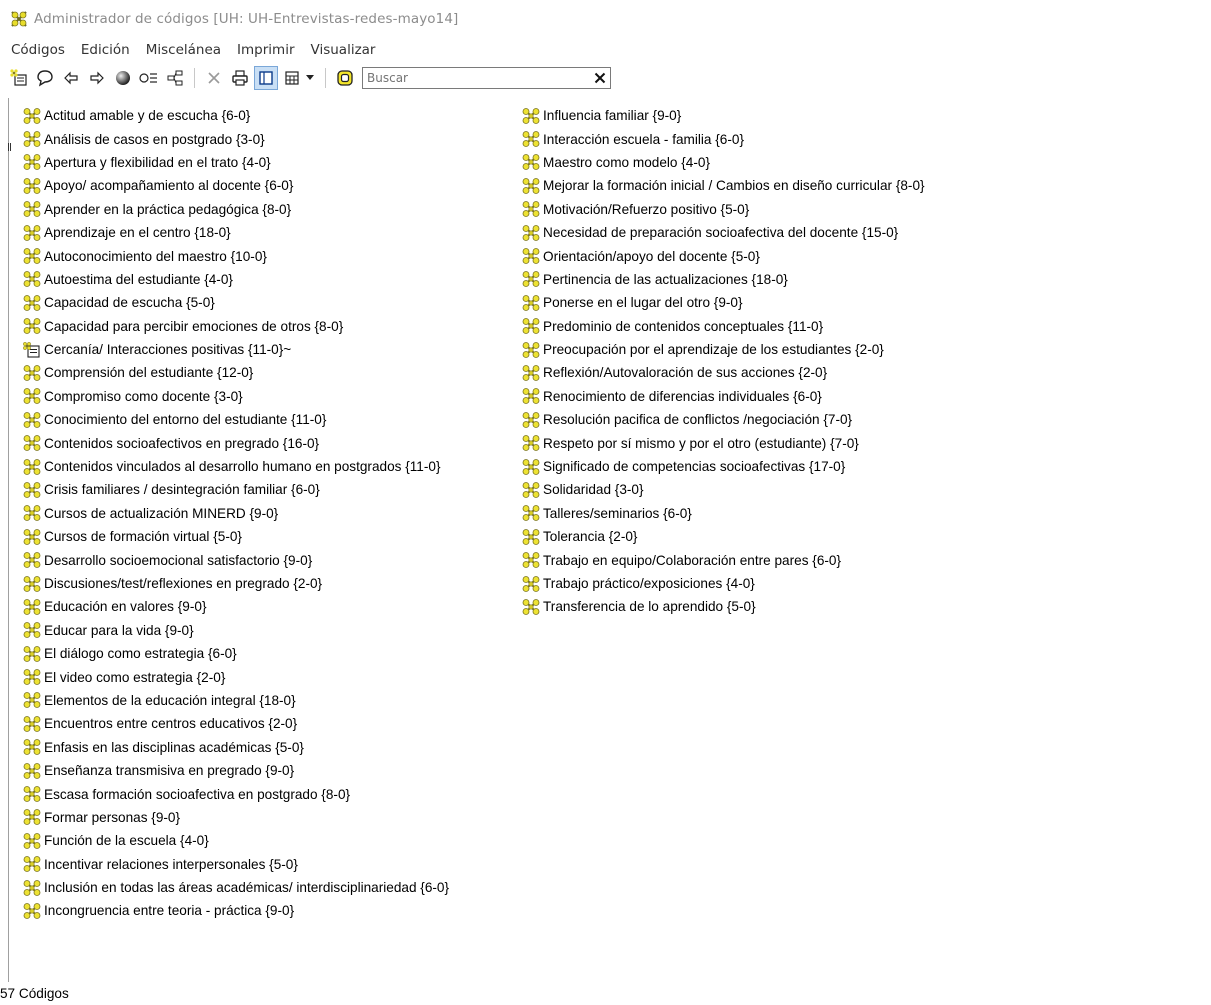 This screenshot has width=1211, height=1005. What do you see at coordinates (236, 302) in the screenshot?
I see `code-item: Capacidad de escucha {5-0}` at bounding box center [236, 302].